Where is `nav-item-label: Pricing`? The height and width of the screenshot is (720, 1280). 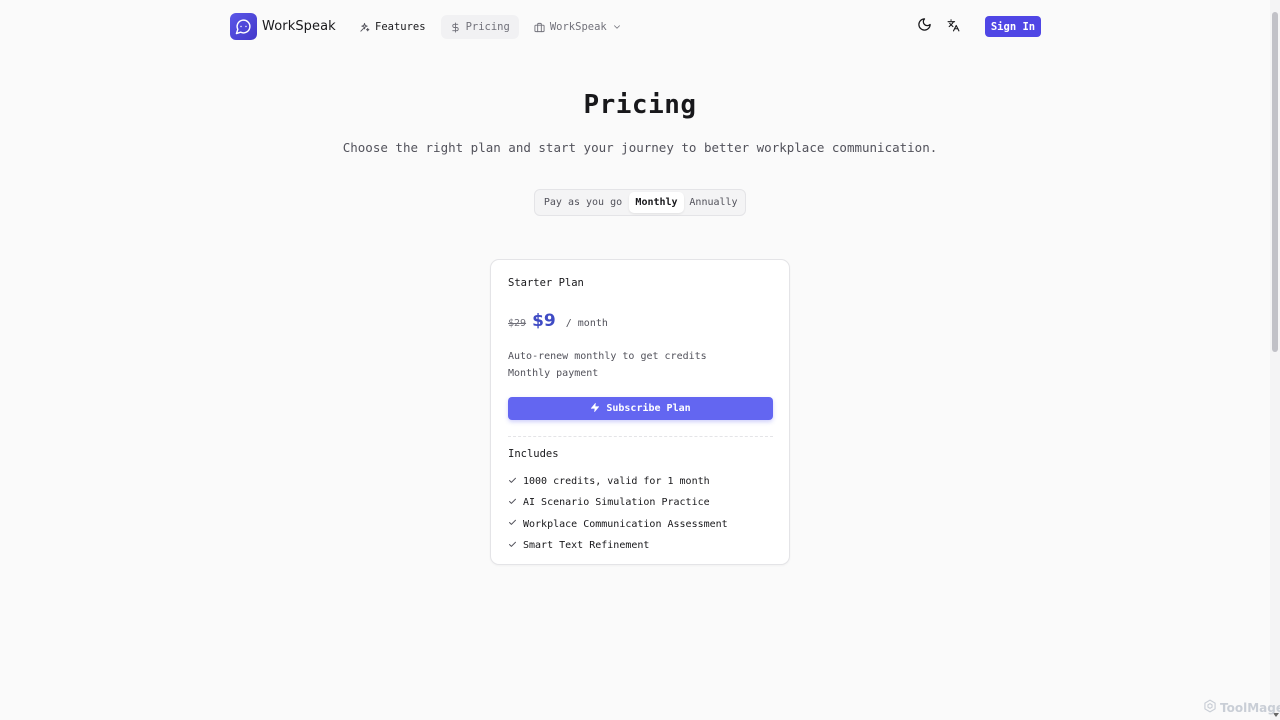 nav-item-label: Pricing is located at coordinates (487, 27).